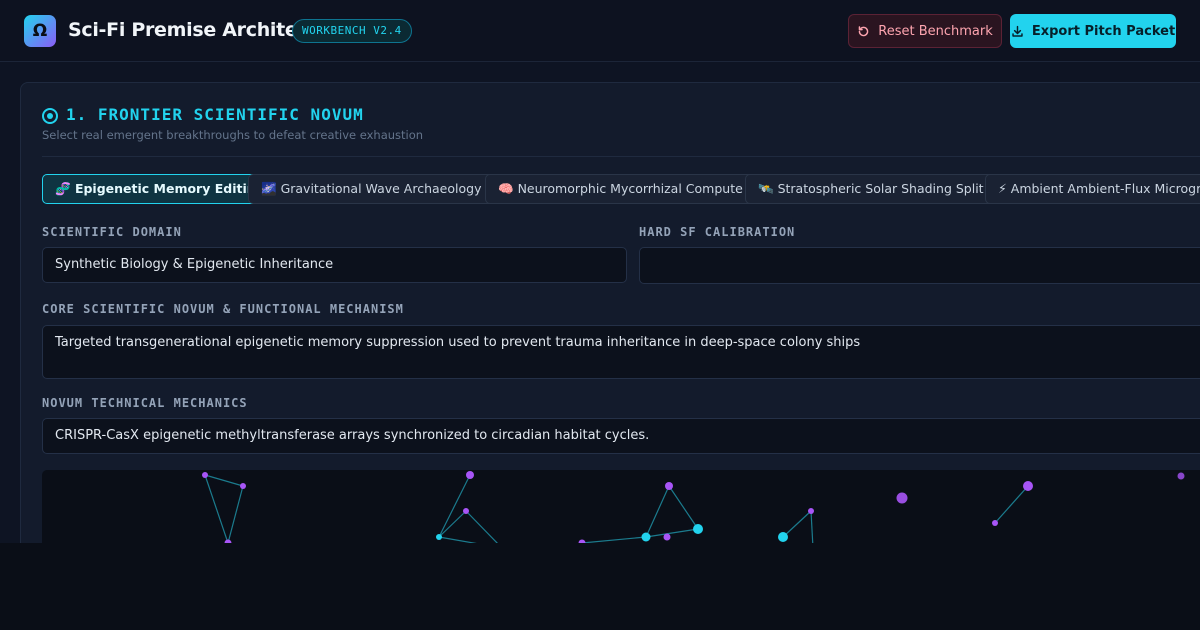  What do you see at coordinates (600, 586) in the screenshot?
I see `page-background` at bounding box center [600, 586].